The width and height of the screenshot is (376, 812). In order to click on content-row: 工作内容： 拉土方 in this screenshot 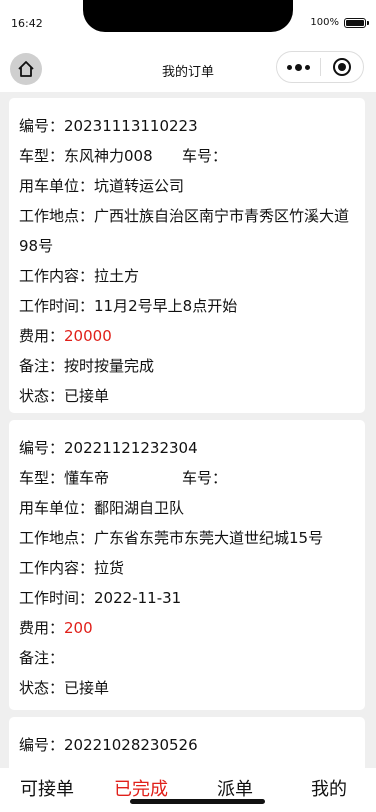, I will do `click(187, 276)`.